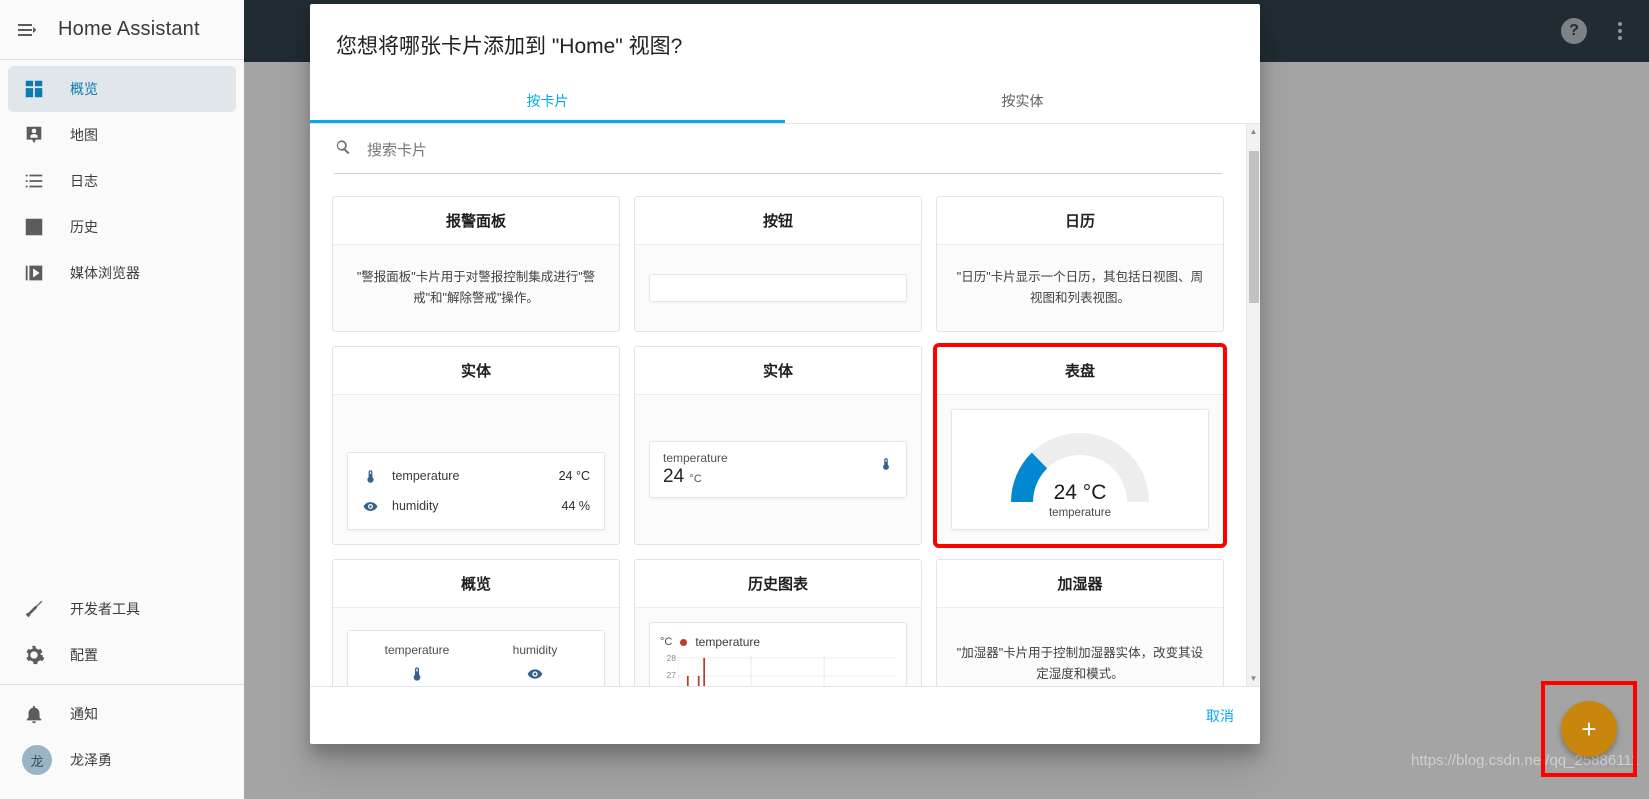 This screenshot has width=1649, height=799. What do you see at coordinates (1022, 100) in the screenshot?
I see `tab-by-entity: 按实体` at bounding box center [1022, 100].